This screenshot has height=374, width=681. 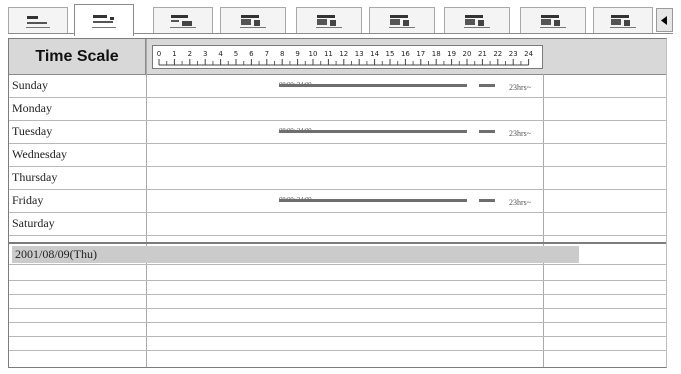 I want to click on hour-tick-label: 1, so click(x=174, y=54).